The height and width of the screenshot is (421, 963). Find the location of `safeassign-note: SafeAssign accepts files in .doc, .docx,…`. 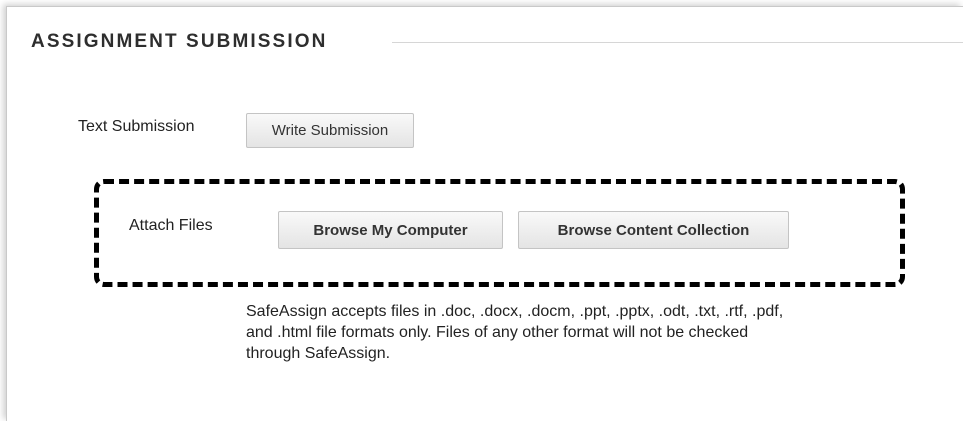

safeassign-note: SafeAssign accepts files in .doc, .docx,… is located at coordinates (566, 332).